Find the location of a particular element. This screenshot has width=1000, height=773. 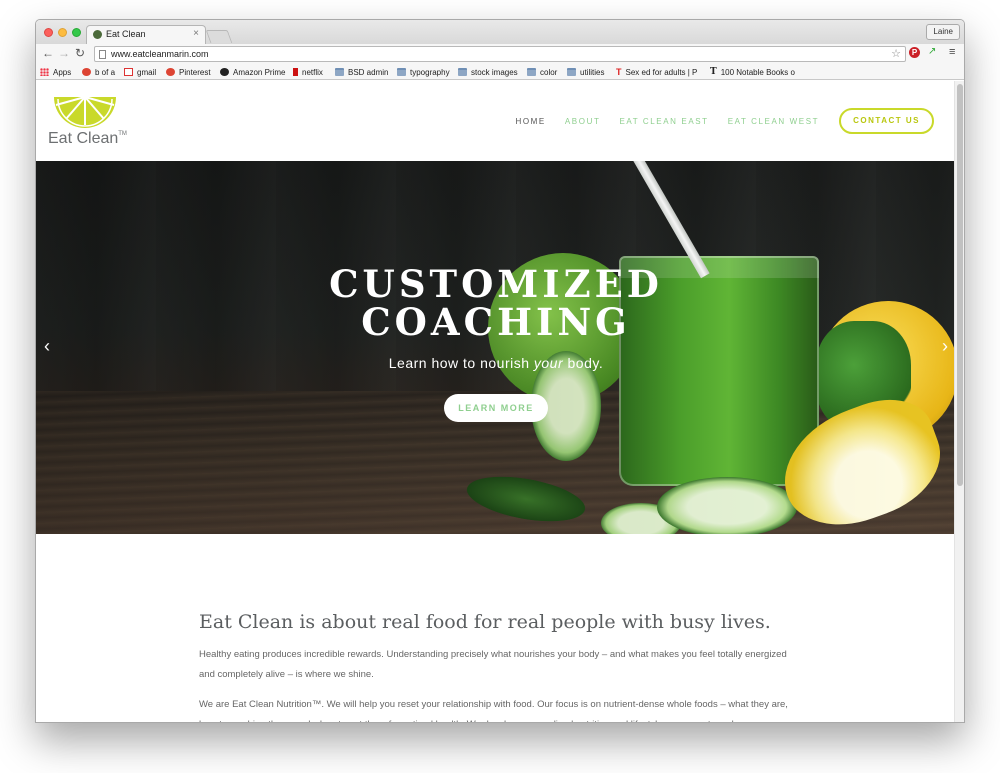

bookmark-label: typography is located at coordinates (430, 72).